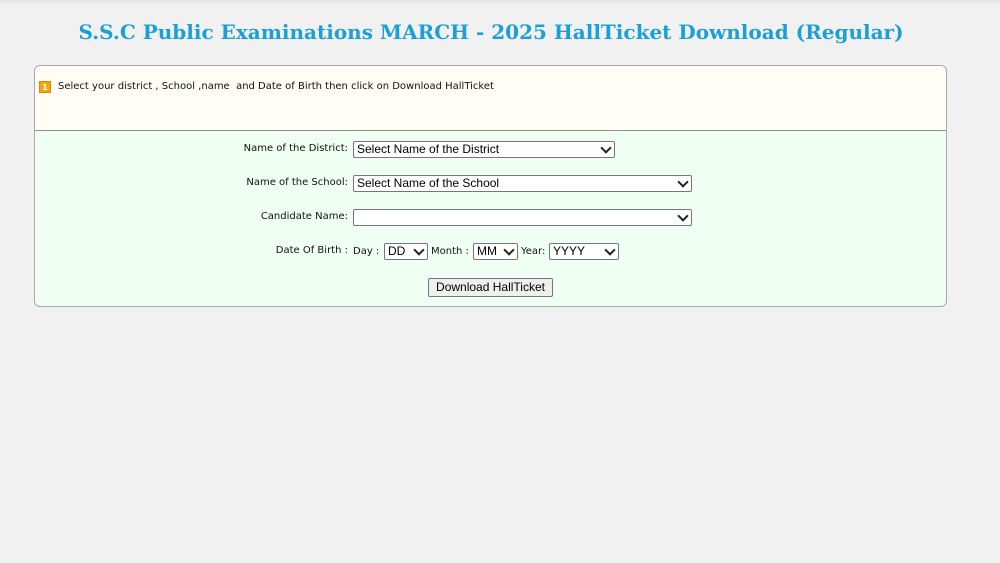  Describe the element at coordinates (295, 148) in the screenshot. I see `district-label: Name of the District:` at that location.